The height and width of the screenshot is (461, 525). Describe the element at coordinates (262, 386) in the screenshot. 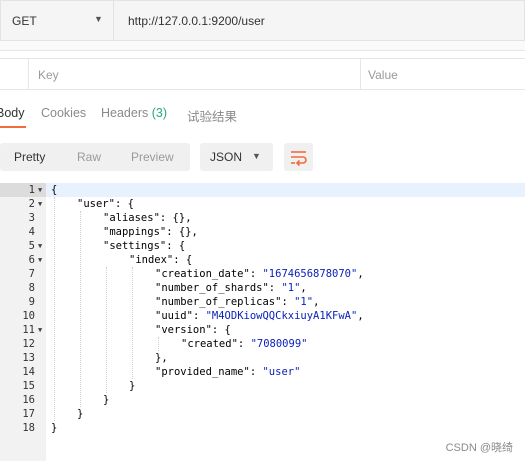

I see `code-line: 15}` at that location.